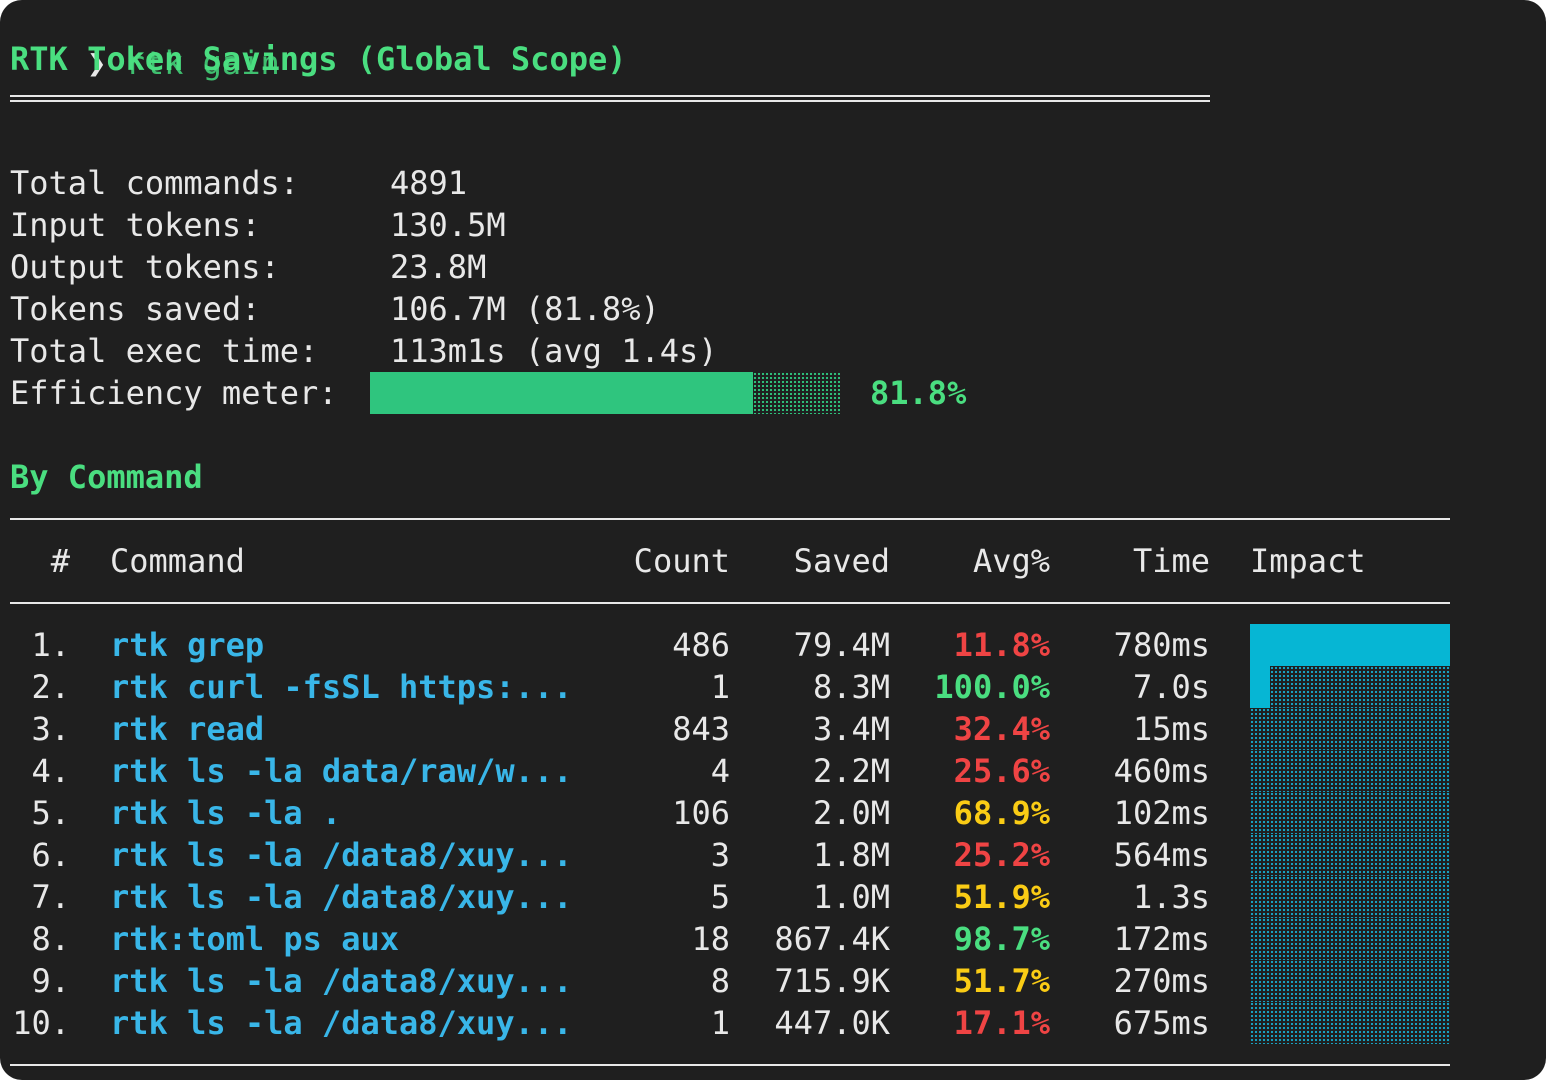 This screenshot has width=1546, height=1080. Describe the element at coordinates (851, 687) in the screenshot. I see `row-saved: 8.3M` at that location.